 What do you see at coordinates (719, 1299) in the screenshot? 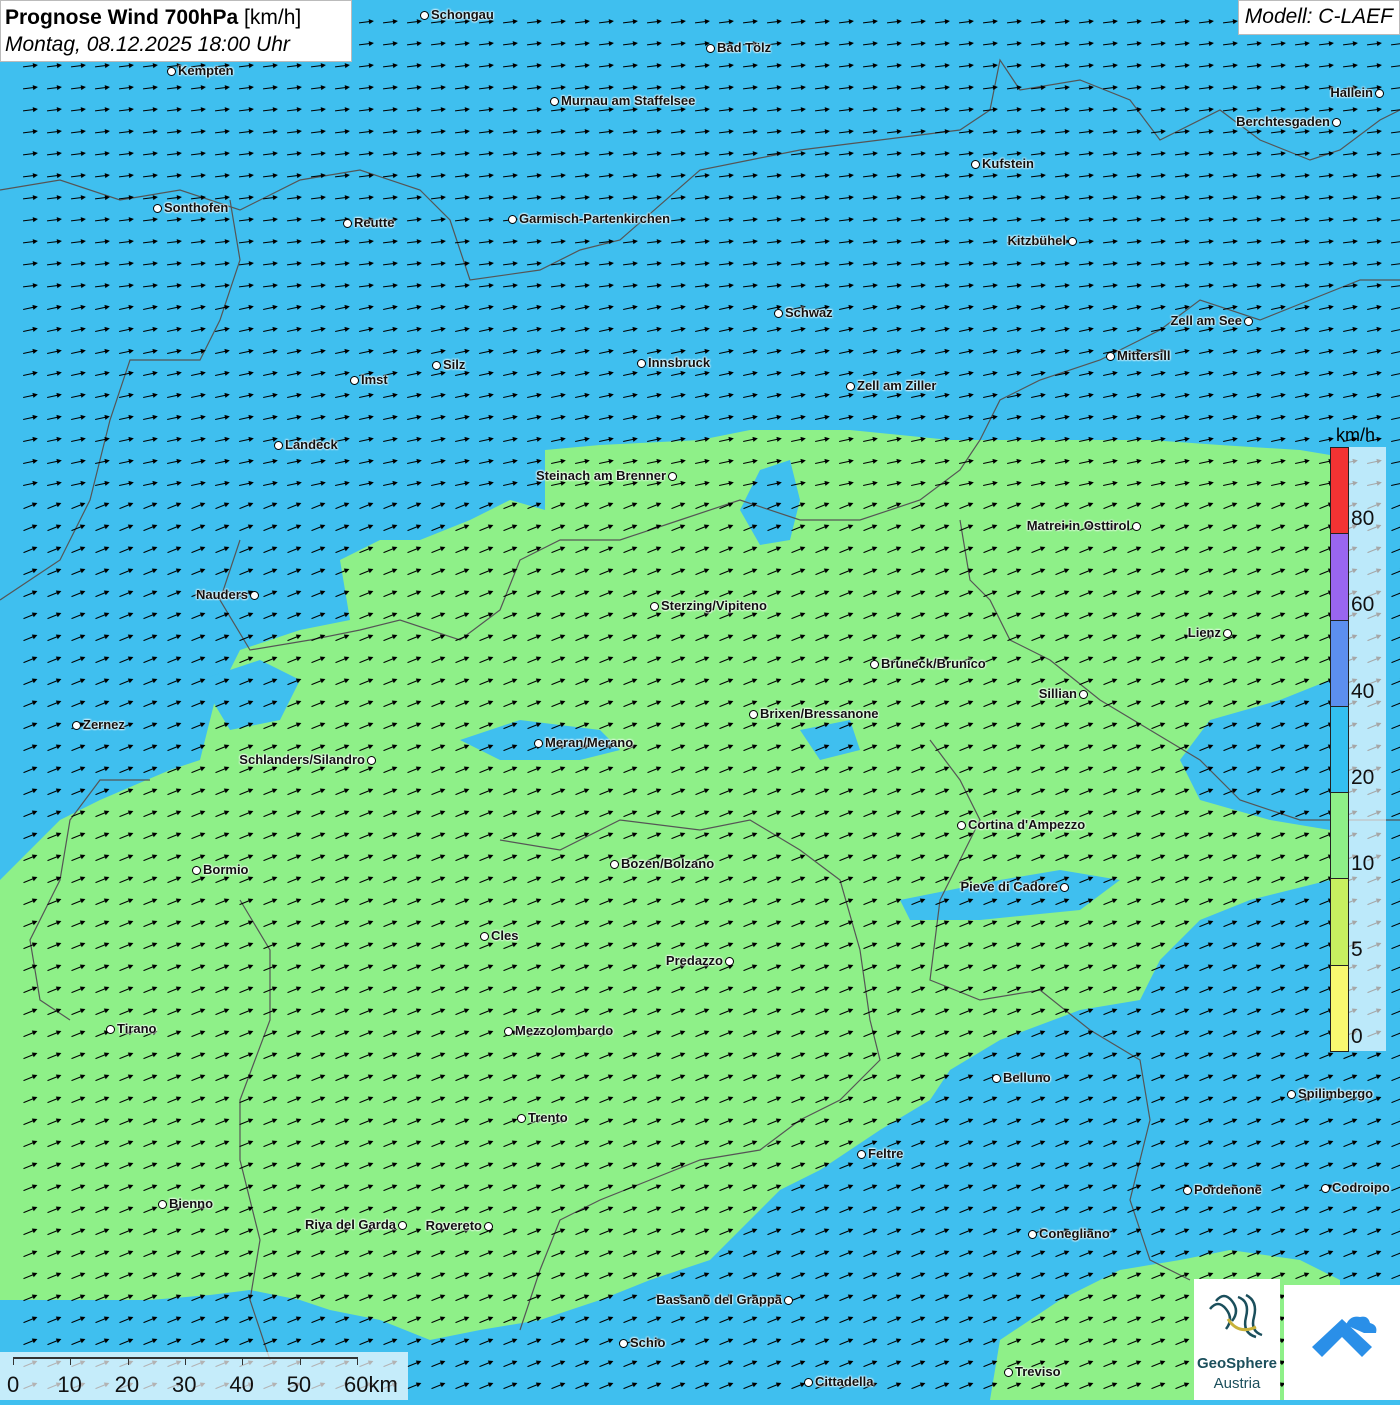
I see `city-name: Bassano del Grappa` at bounding box center [719, 1299].